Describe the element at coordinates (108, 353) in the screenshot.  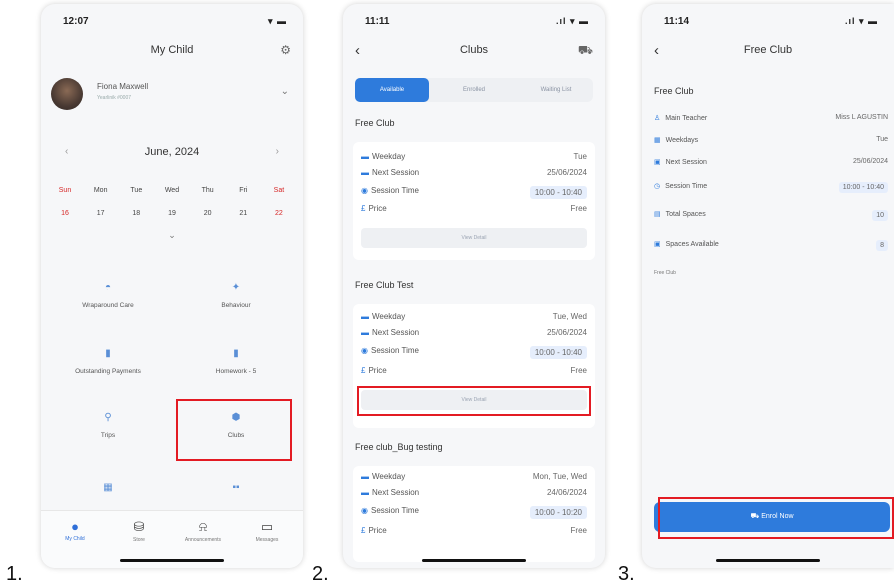
I see `payment-icon: ▮` at that location.